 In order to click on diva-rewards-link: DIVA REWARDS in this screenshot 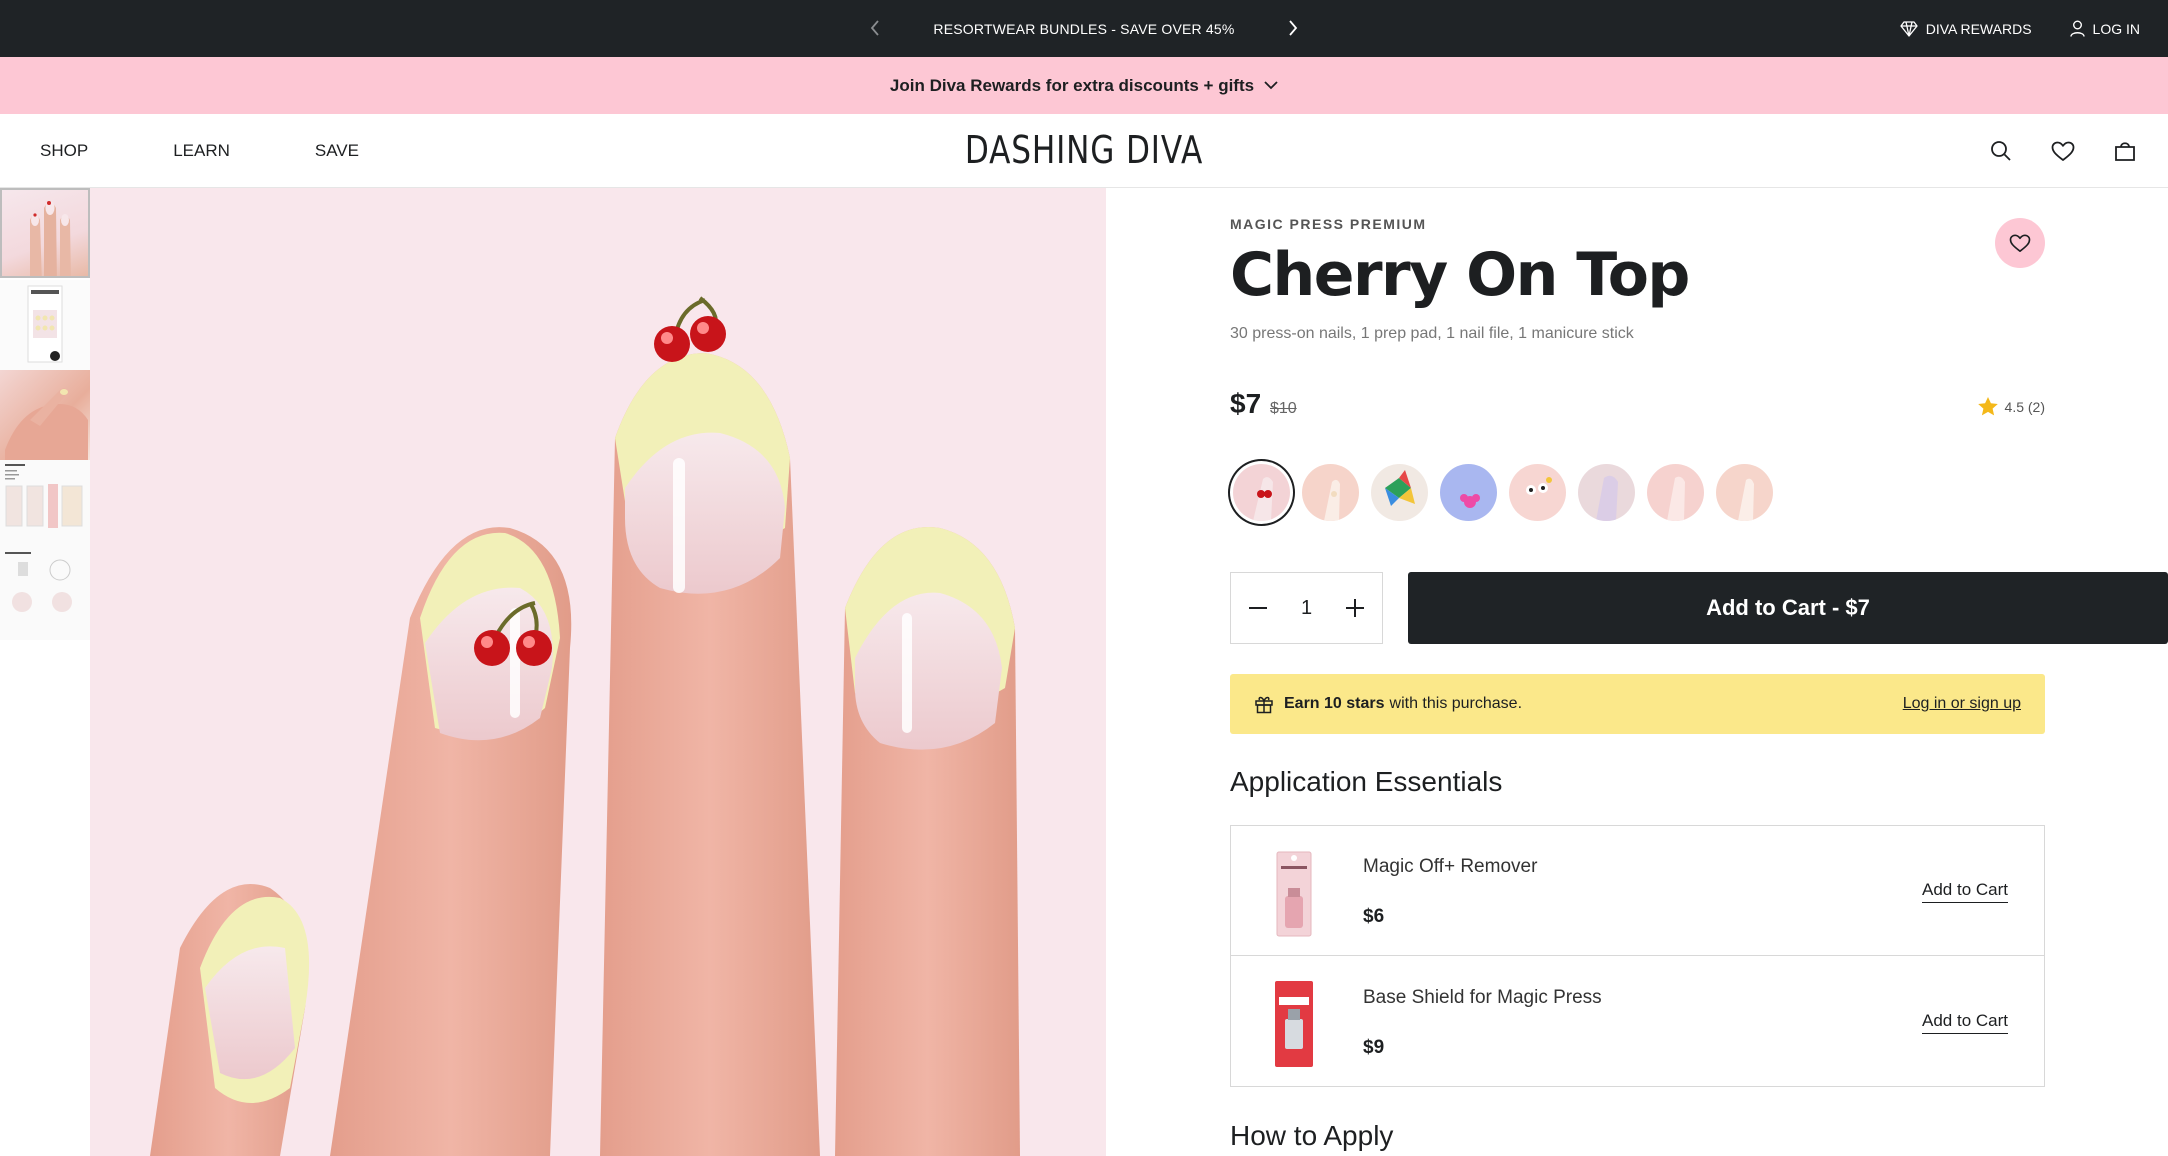, I will do `click(1966, 29)`.